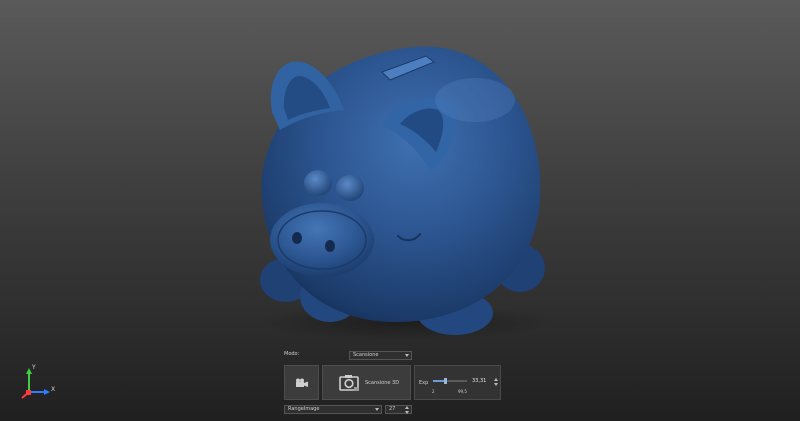 This screenshot has height=421, width=800. Describe the element at coordinates (479, 381) in the screenshot. I see `exposure-value: 33,31` at that location.